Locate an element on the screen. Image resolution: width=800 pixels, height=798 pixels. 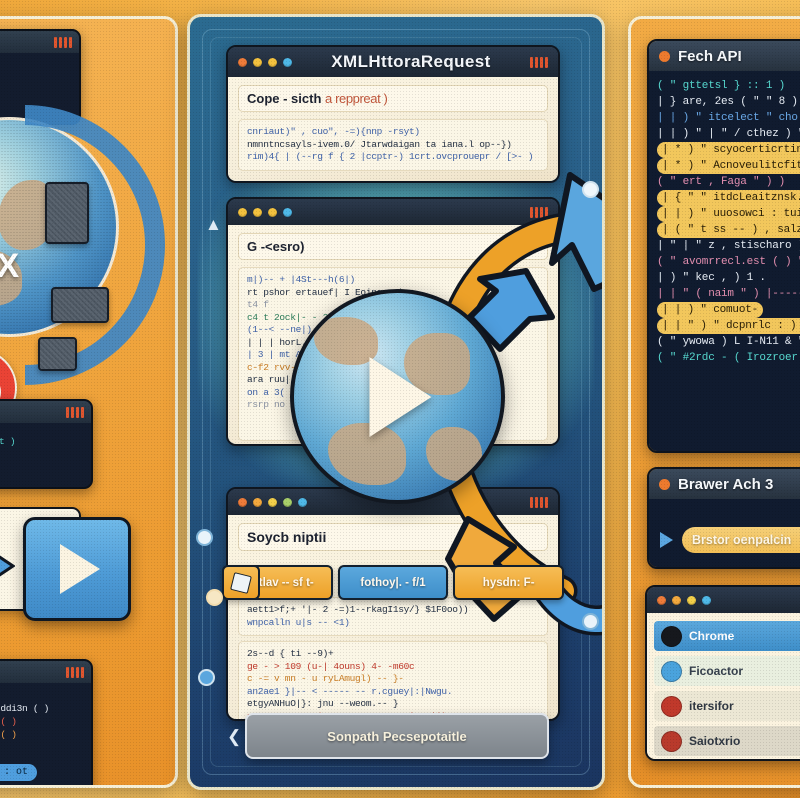
tab-option-2: fothoy|. - f/1 is located at coordinates (393, 582).